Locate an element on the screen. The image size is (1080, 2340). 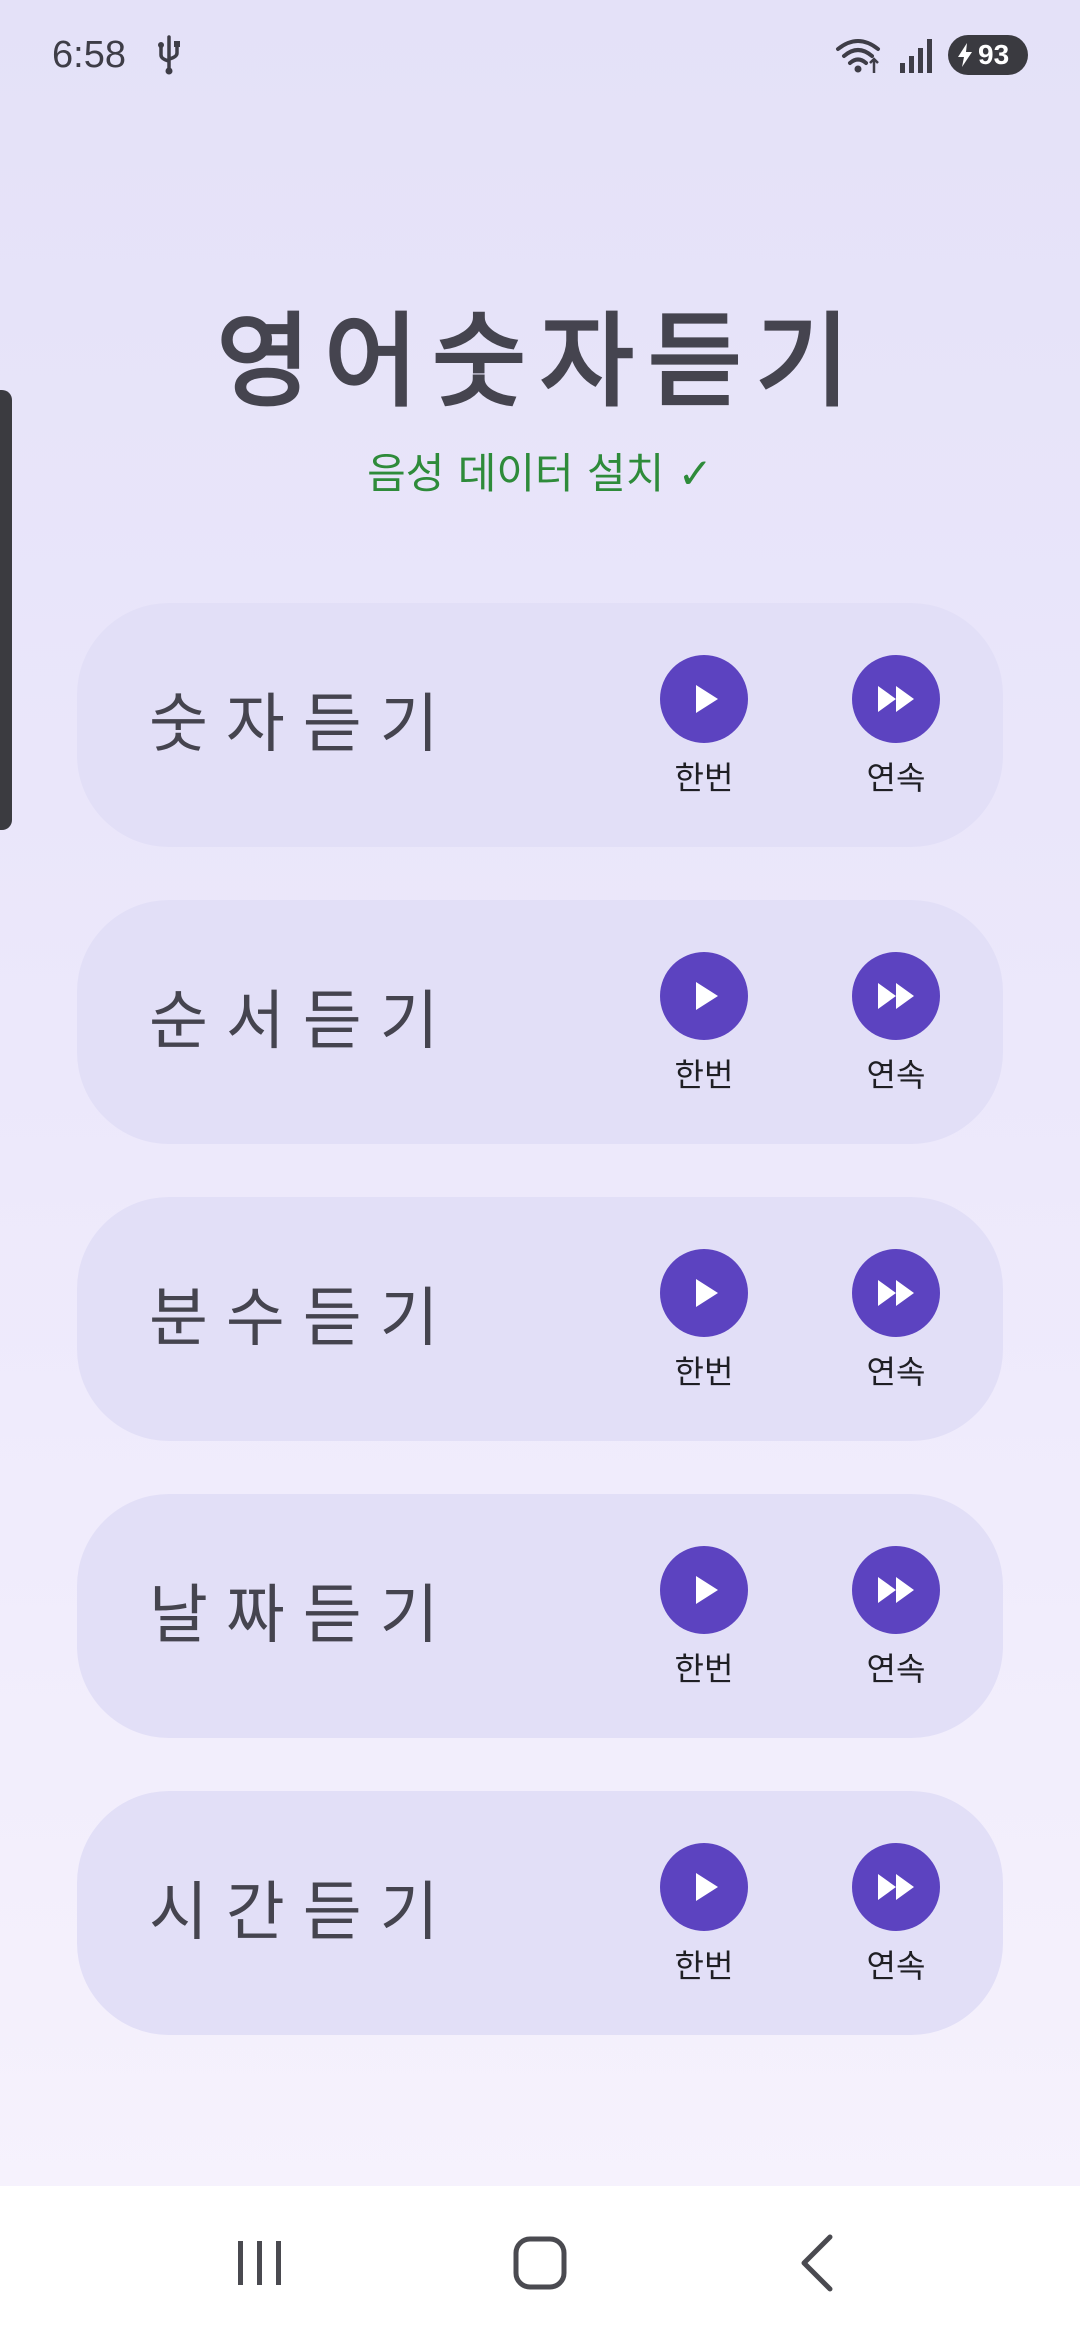
card-label: 날짜듣기 is located at coordinates (303, 1616).